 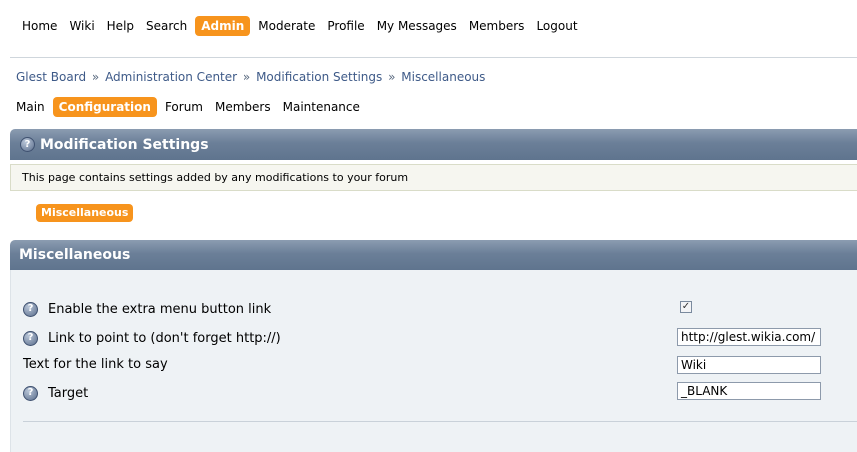 I want to click on menu-divider, so click(x=433, y=57).